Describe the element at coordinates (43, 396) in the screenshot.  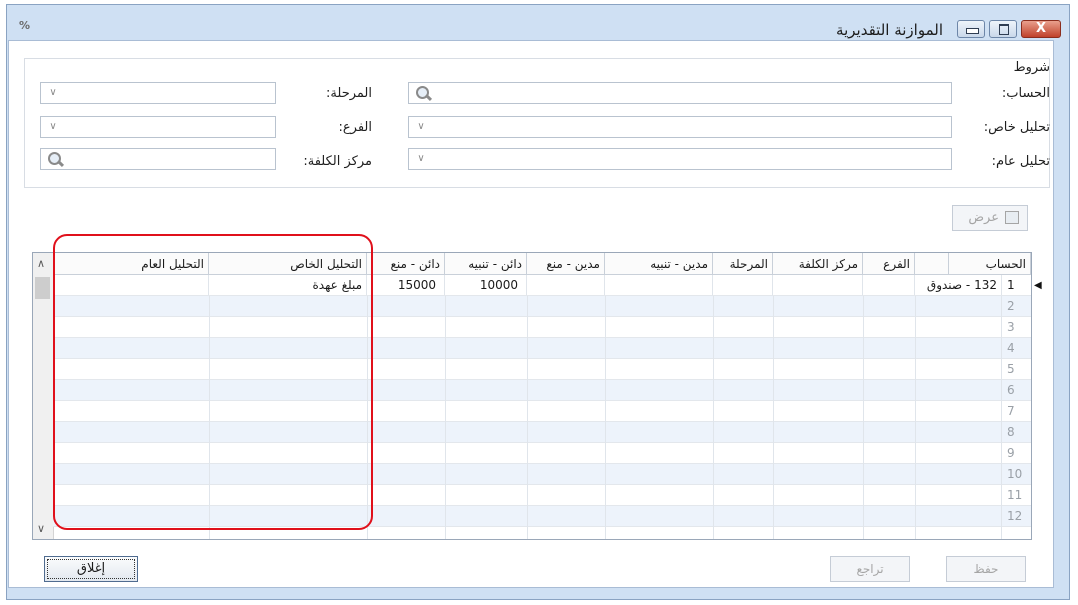
I see `vertical-scrollbar: ∧ ∨` at that location.